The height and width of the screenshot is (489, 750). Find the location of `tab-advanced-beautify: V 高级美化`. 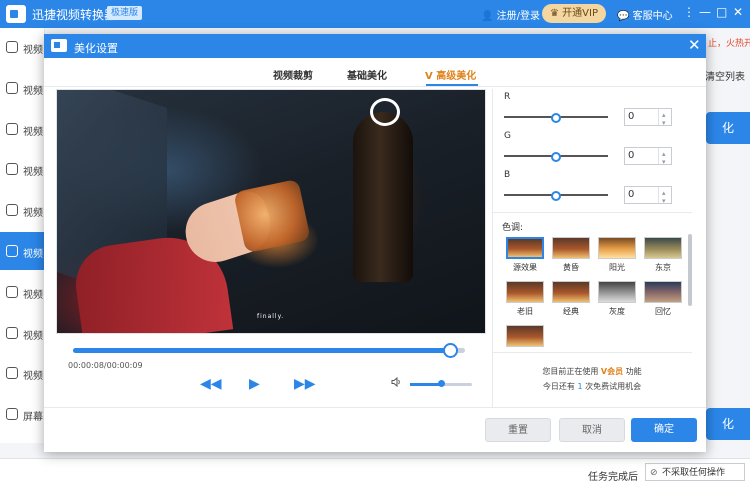

tab-advanced-beautify: V 高级美化 is located at coordinates (450, 74).